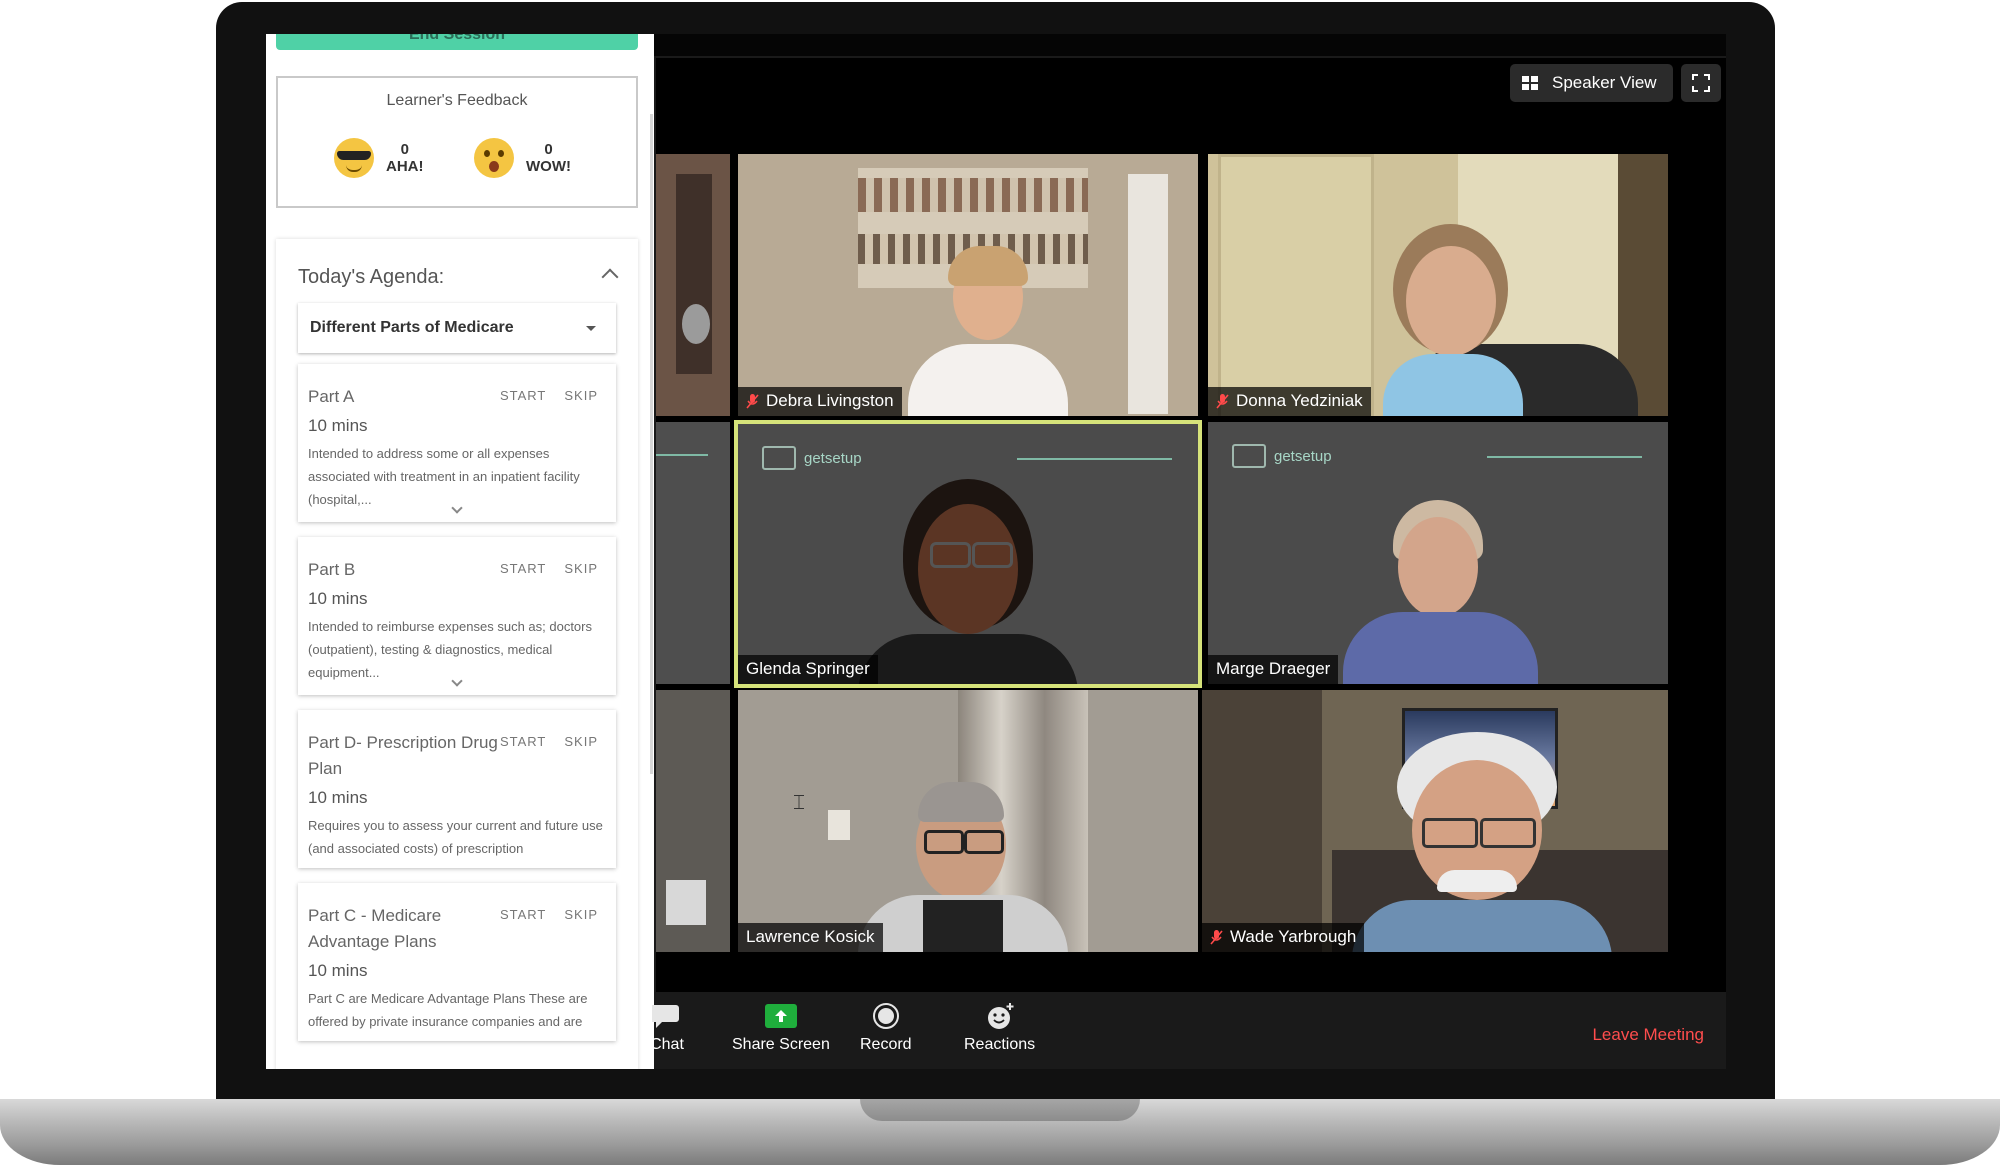 The height and width of the screenshot is (1165, 2000). I want to click on video-tile-active-speaker: getsetup Glenda Springer, so click(968, 554).